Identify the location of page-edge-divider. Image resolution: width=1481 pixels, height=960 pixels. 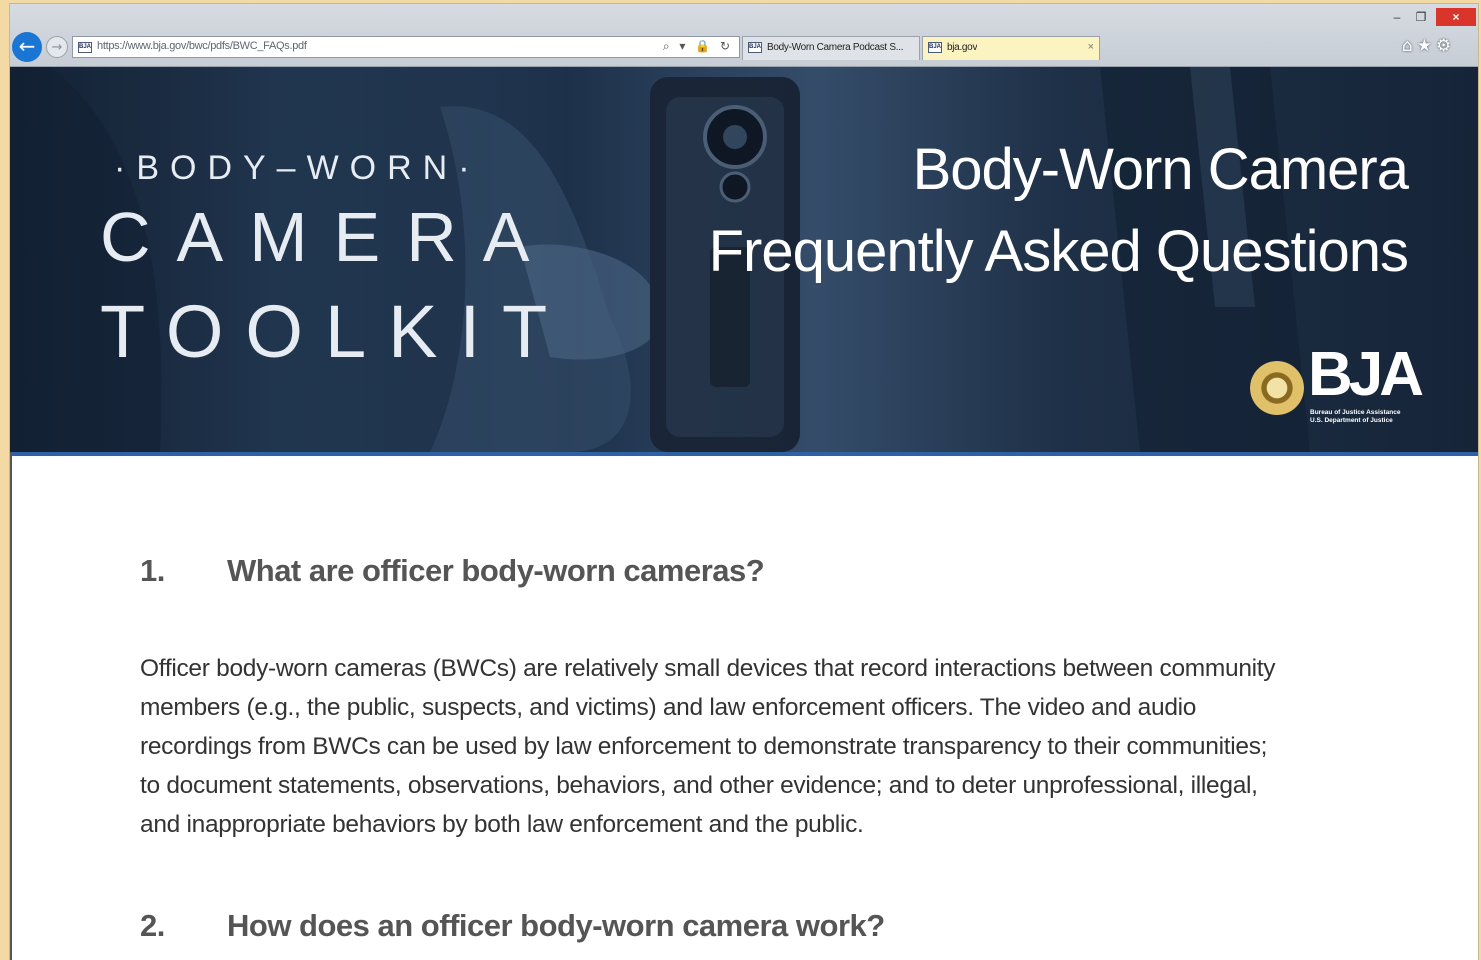
(11, 706).